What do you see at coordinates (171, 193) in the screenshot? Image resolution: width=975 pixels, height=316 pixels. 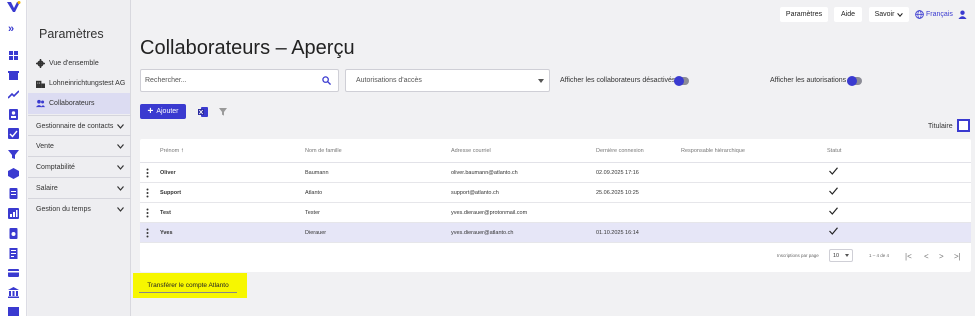 I see `cell-firstname: Support` at bounding box center [171, 193].